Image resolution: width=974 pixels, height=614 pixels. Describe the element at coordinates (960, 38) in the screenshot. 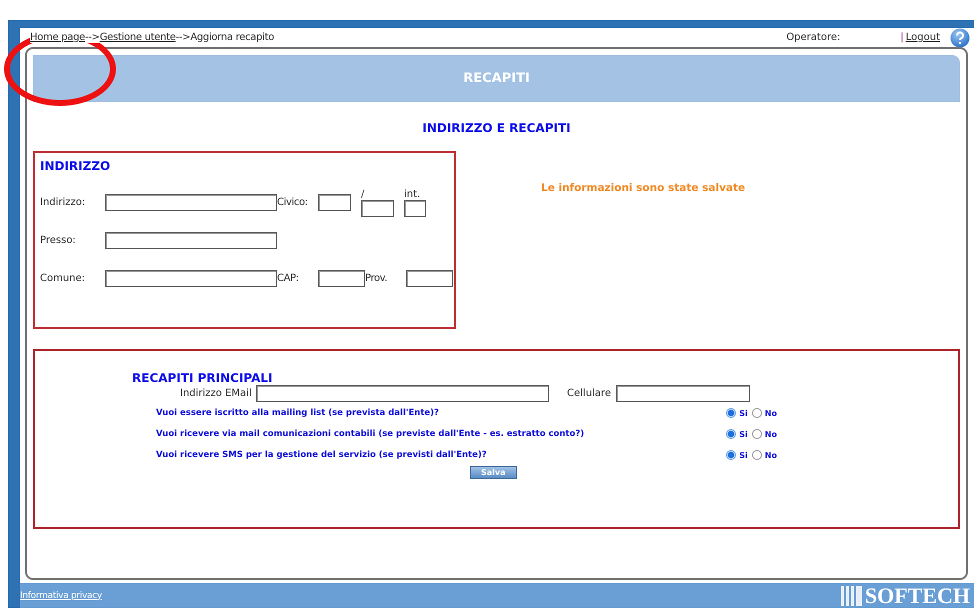

I see `help-icon` at that location.